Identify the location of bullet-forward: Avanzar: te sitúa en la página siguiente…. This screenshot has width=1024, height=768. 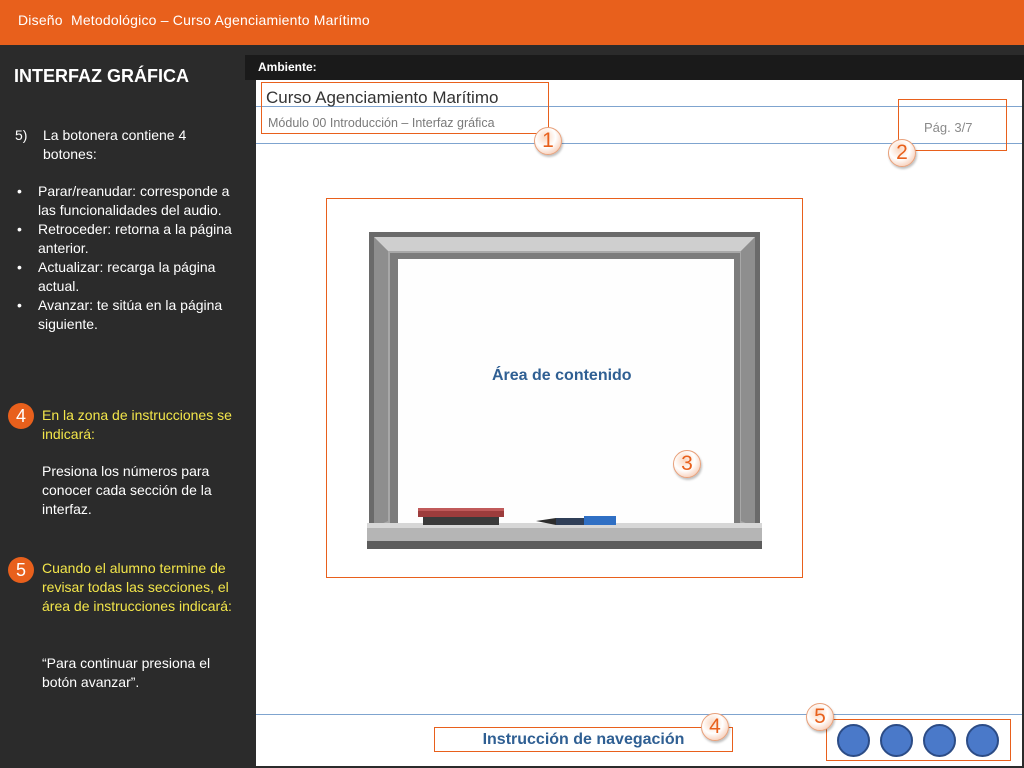
(132, 315).